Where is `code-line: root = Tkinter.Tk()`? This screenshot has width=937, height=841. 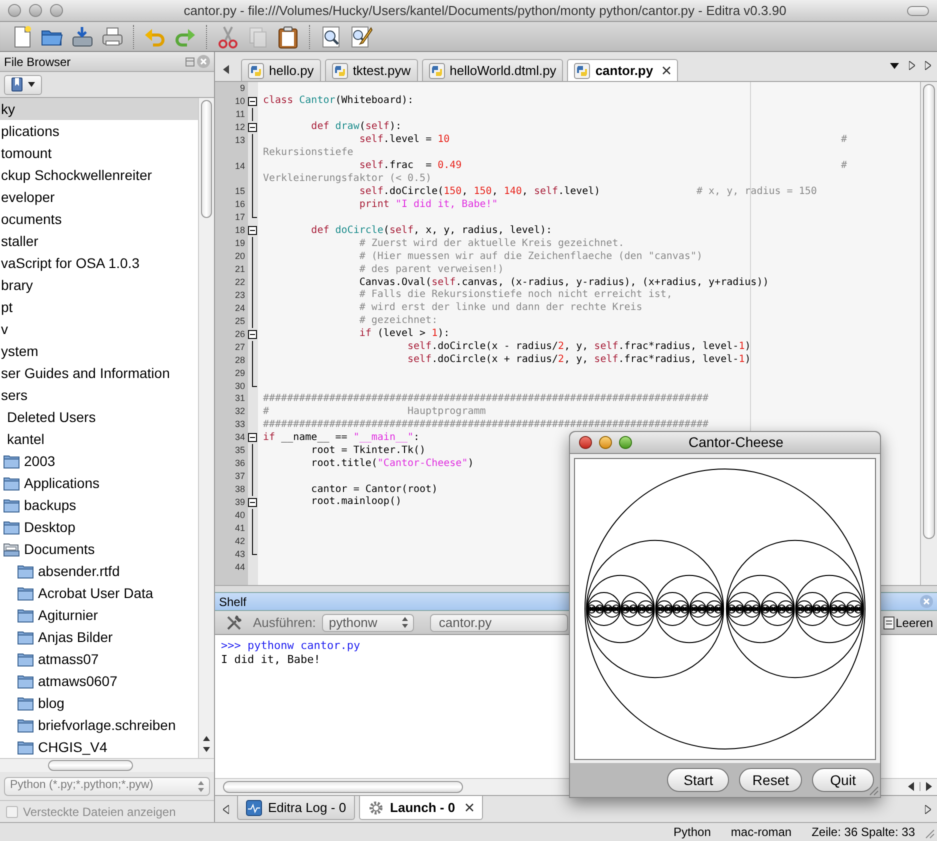 code-line: root = Tkinter.Tk() is located at coordinates (368, 451).